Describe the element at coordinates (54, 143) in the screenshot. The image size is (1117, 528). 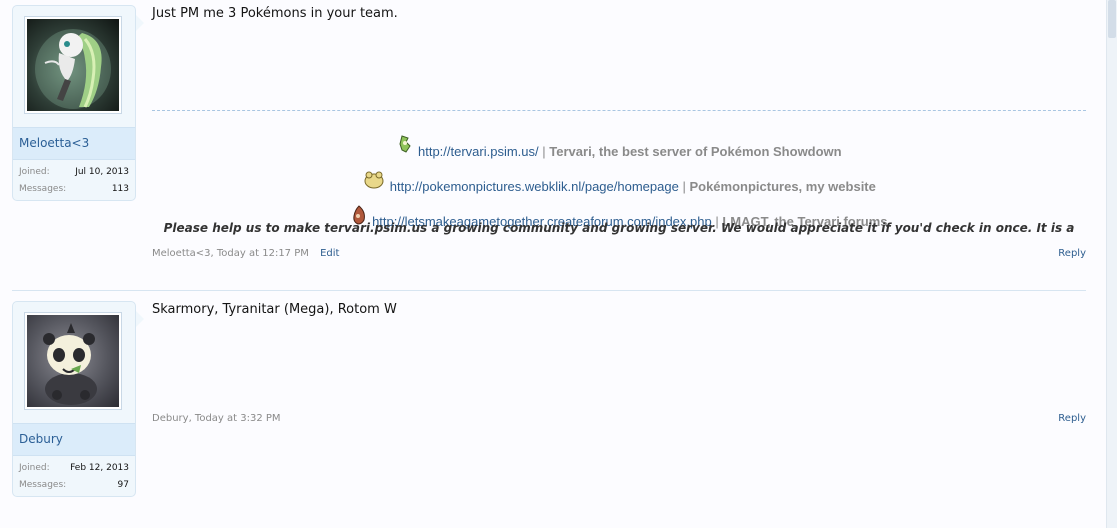
I see `username-link: Meloetta<3` at that location.